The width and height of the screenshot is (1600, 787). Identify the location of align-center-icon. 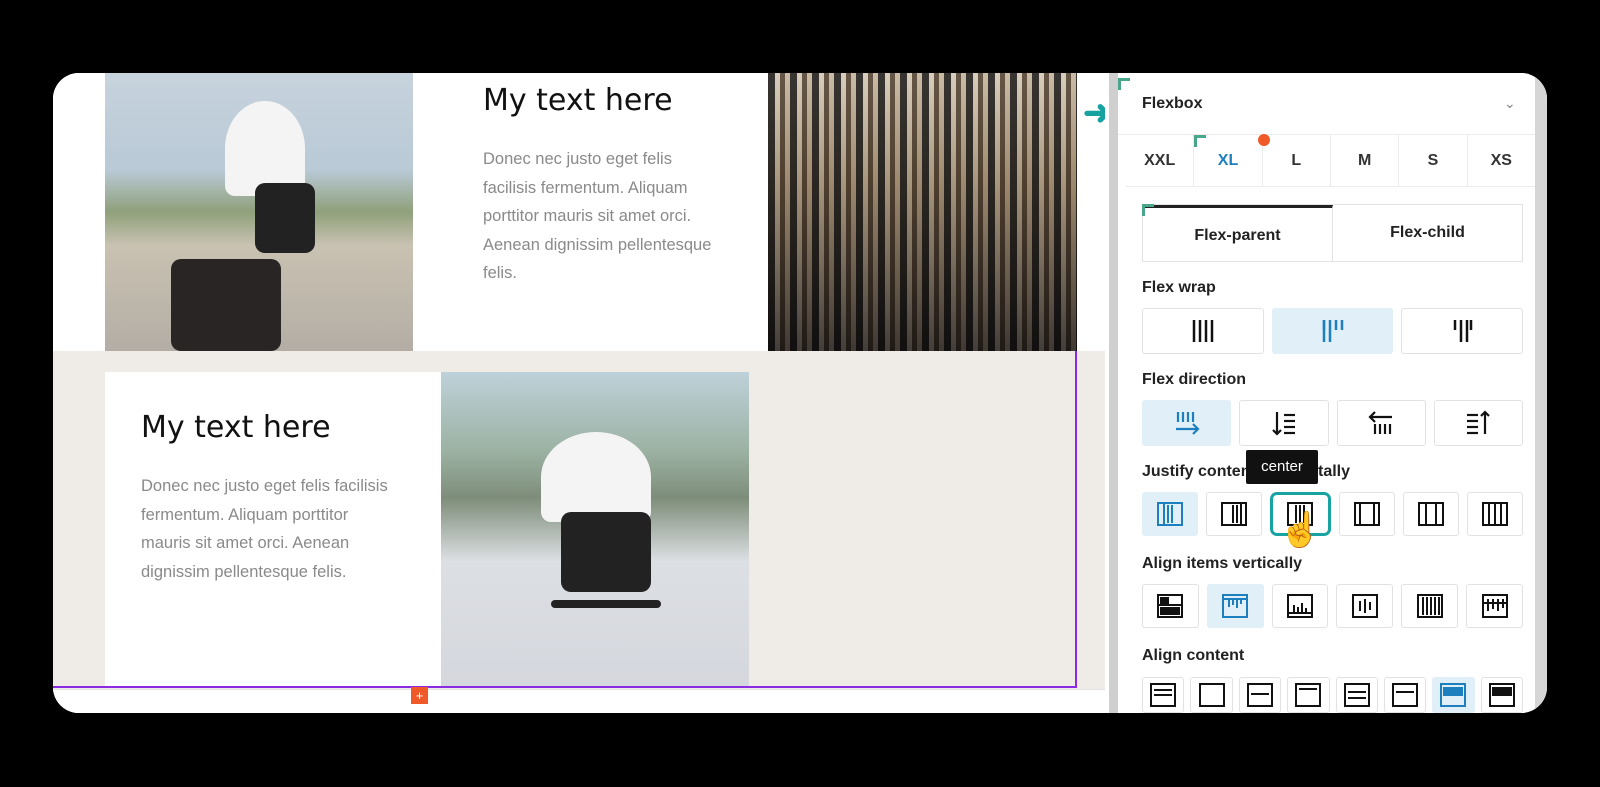
(1364, 606).